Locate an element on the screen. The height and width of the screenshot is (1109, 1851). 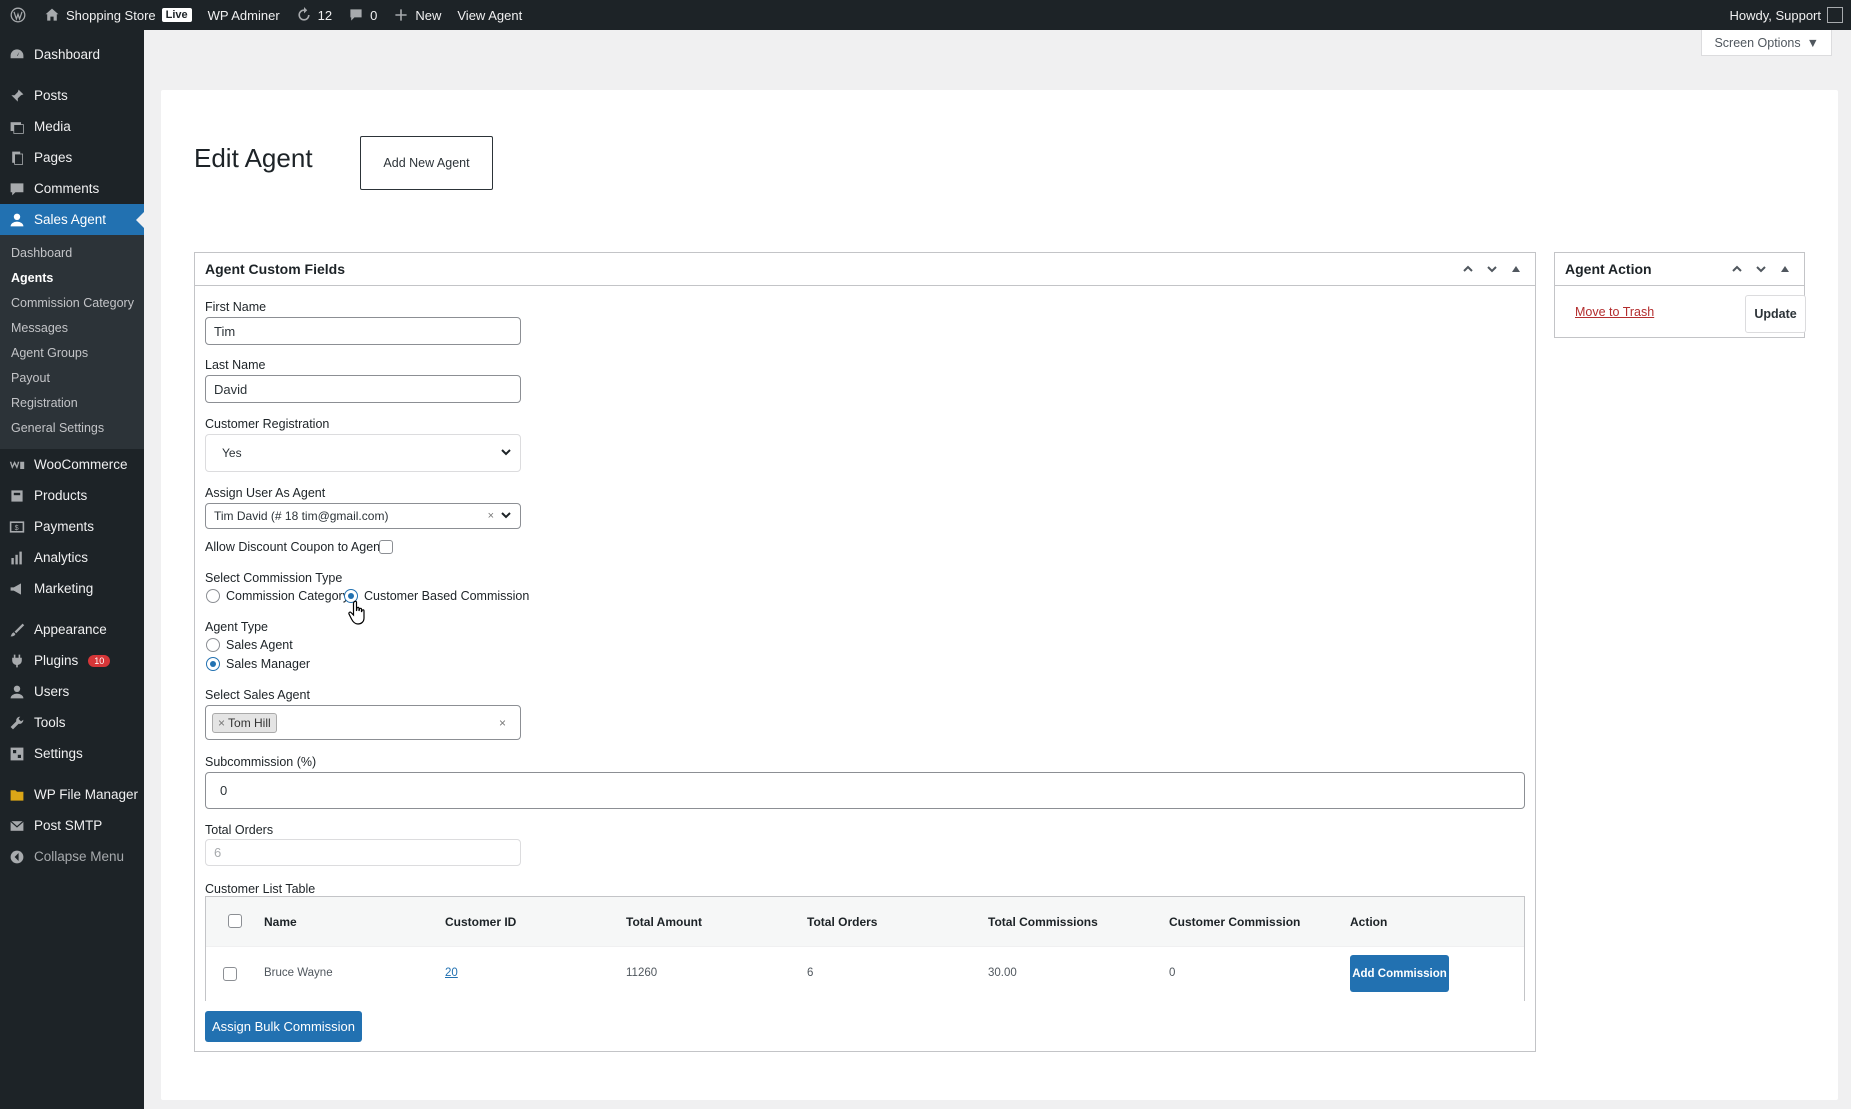
menu-payments: $ Payments is located at coordinates (72, 526).